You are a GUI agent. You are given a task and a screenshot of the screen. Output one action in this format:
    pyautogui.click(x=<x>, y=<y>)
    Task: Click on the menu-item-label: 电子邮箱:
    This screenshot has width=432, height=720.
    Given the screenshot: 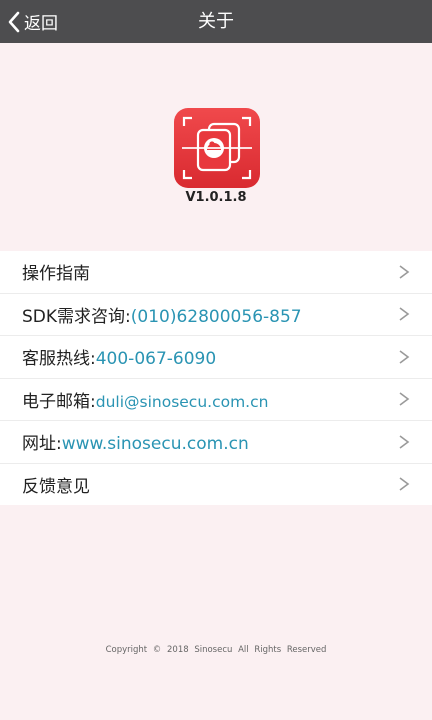 What is the action you would take?
    pyautogui.click(x=59, y=401)
    